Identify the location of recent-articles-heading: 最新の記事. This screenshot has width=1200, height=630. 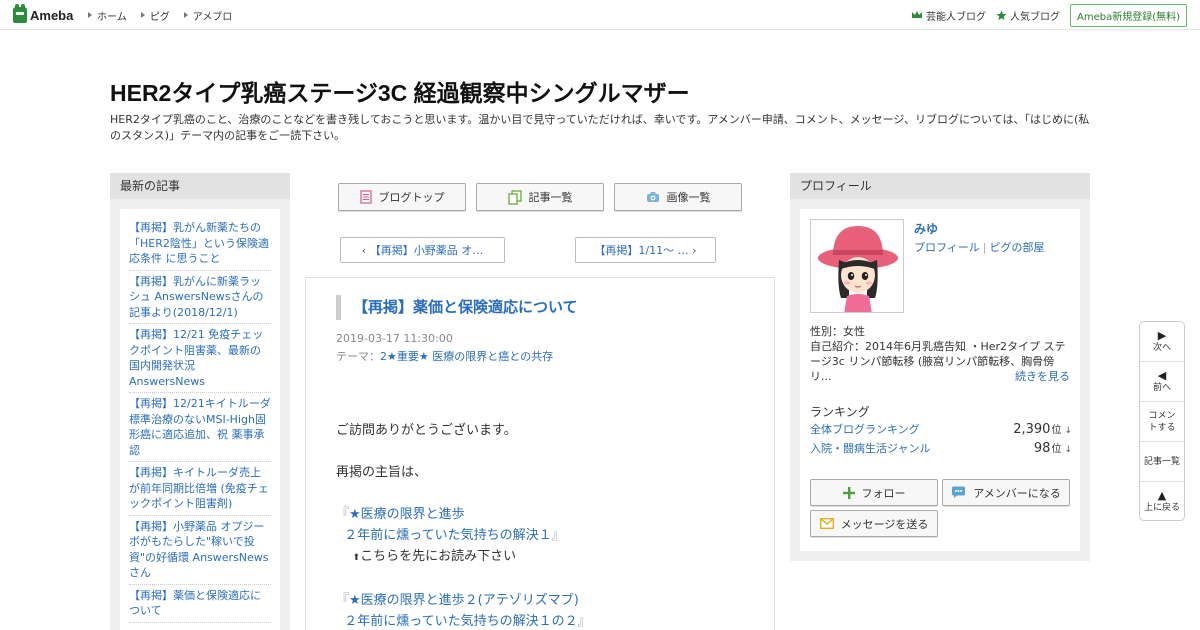
(200, 186).